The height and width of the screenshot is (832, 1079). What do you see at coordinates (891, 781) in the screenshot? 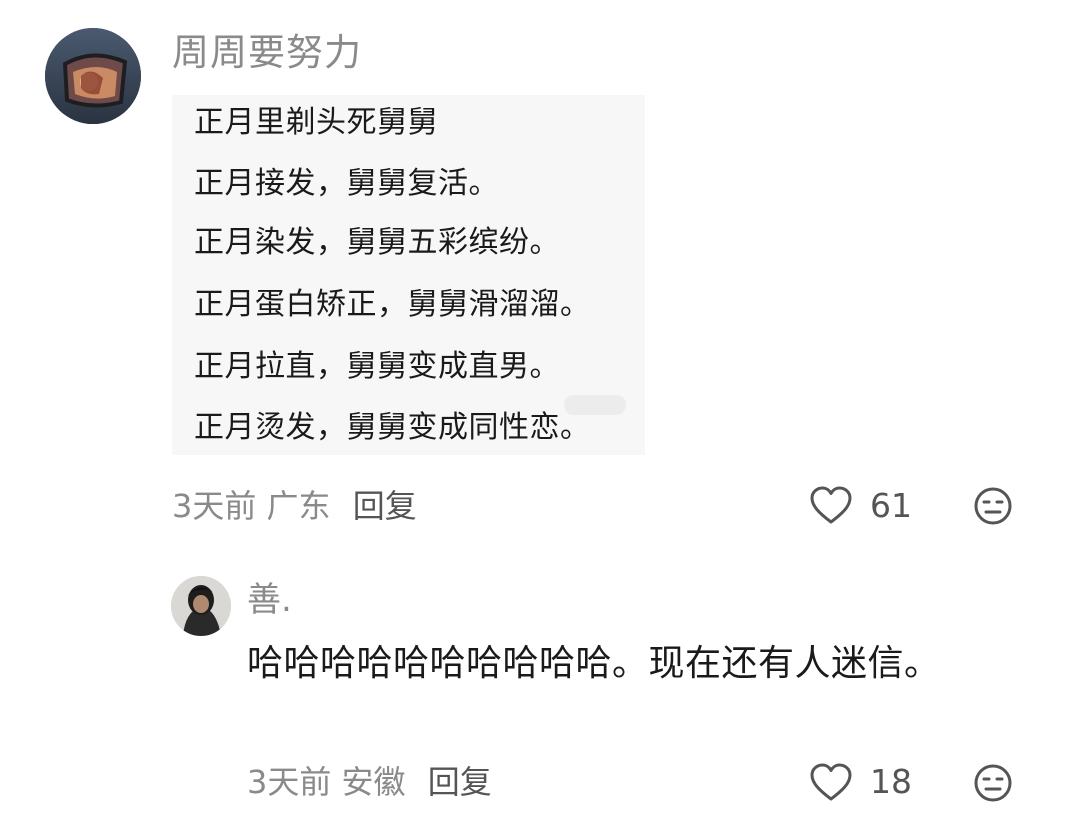
I see `like-count: 18` at bounding box center [891, 781].